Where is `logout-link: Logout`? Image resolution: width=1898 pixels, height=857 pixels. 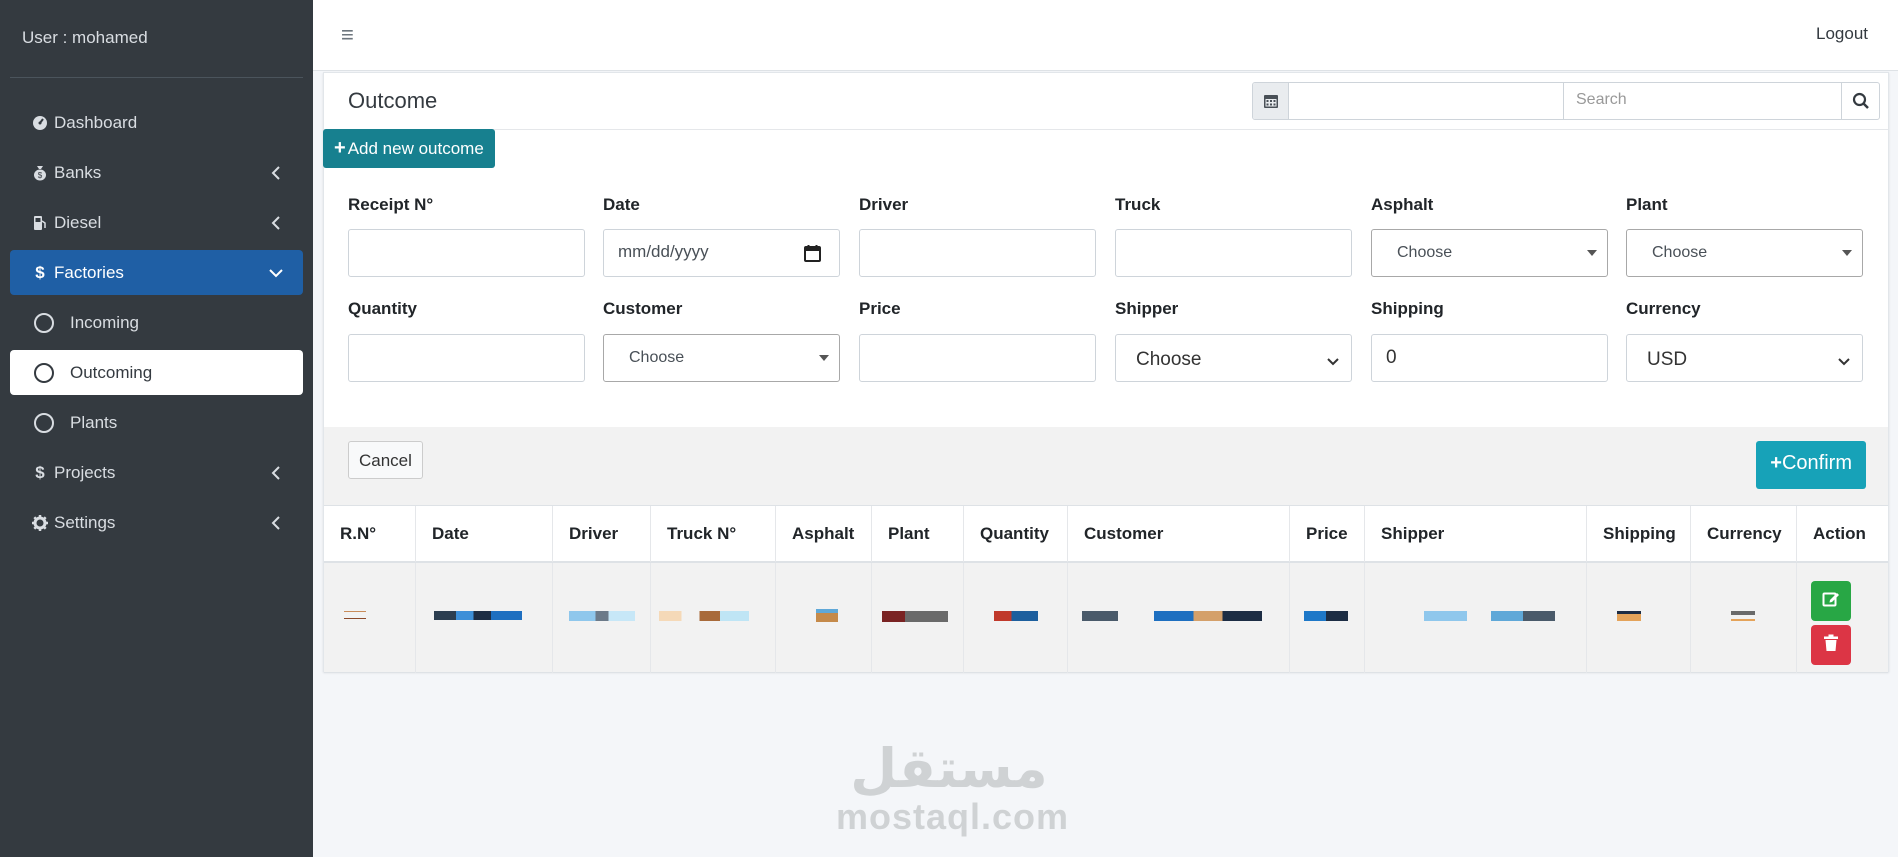
logout-link: Logout is located at coordinates (1842, 34).